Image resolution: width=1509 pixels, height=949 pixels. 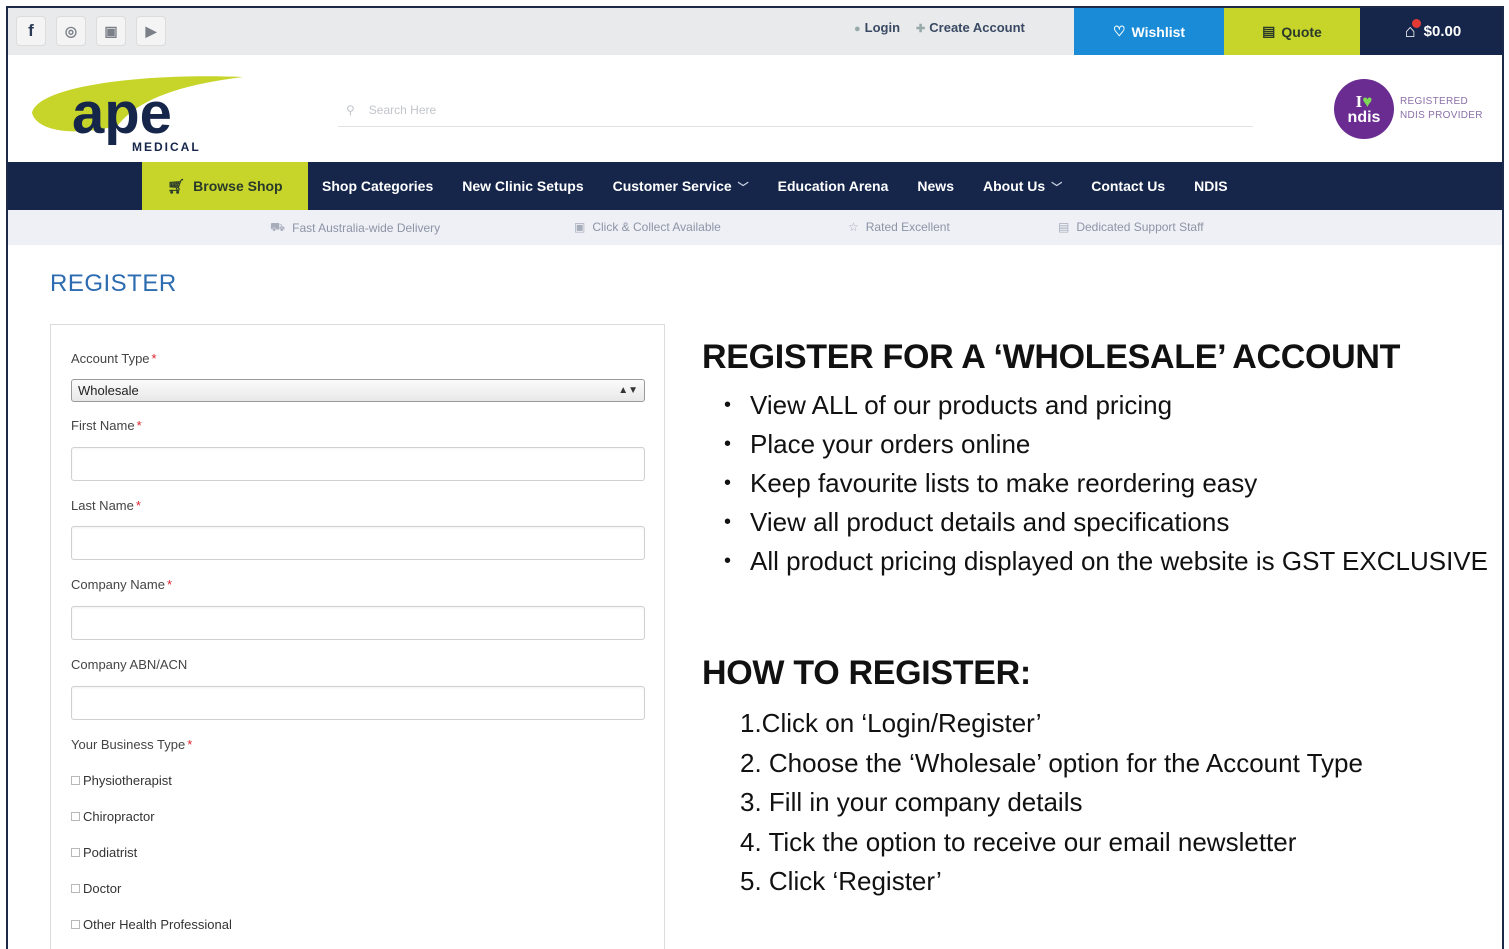 What do you see at coordinates (358, 464) in the screenshot?
I see `first-name-field` at bounding box center [358, 464].